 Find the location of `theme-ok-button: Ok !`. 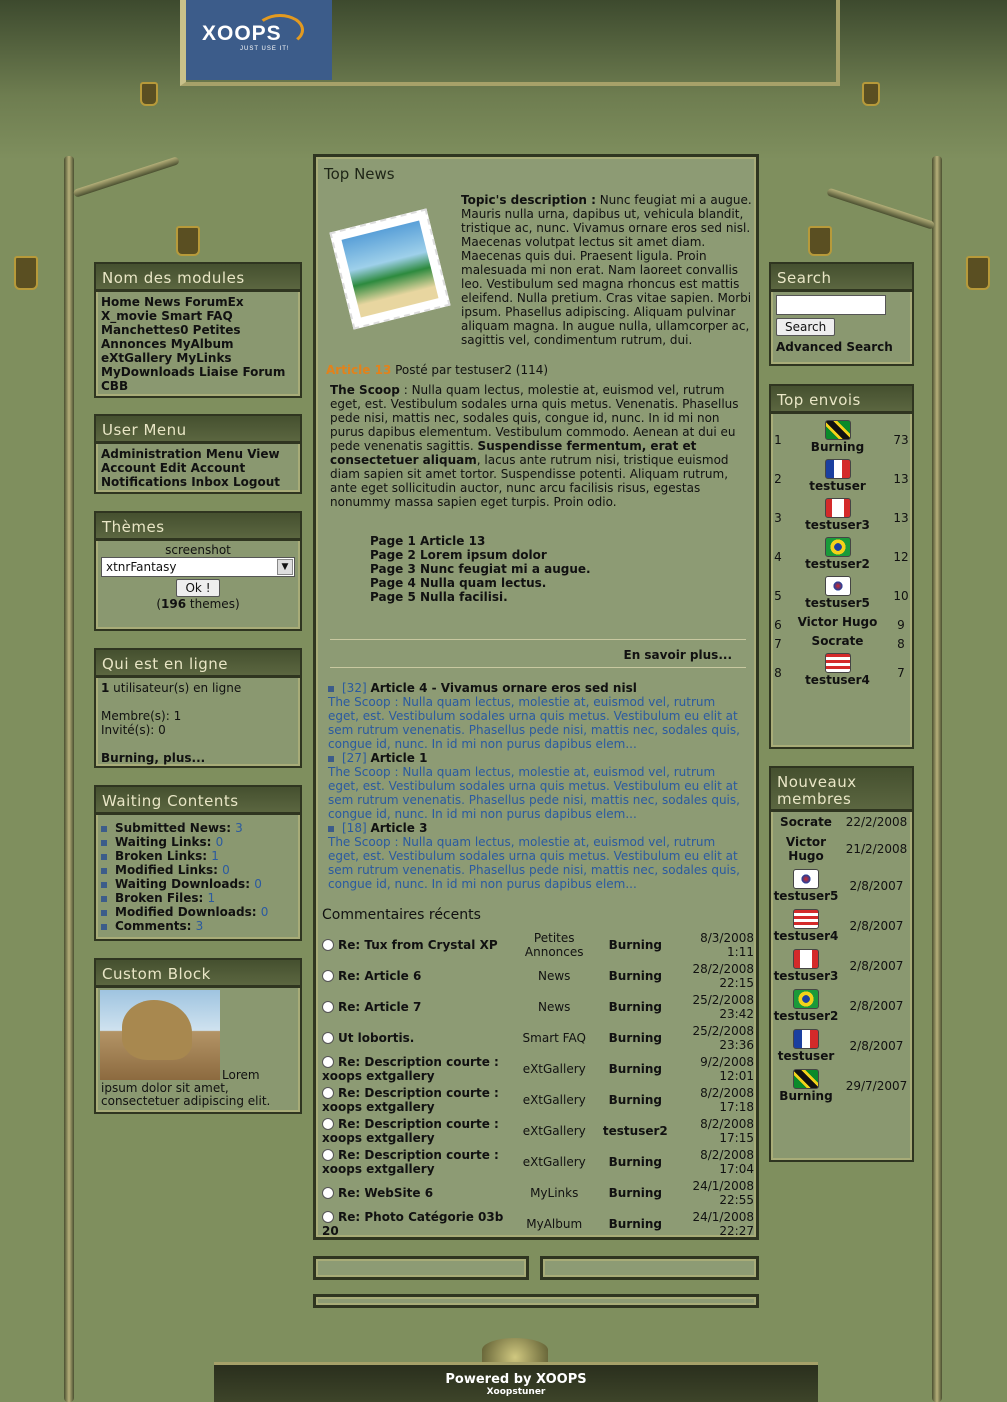

theme-ok-button: Ok ! is located at coordinates (198, 588).